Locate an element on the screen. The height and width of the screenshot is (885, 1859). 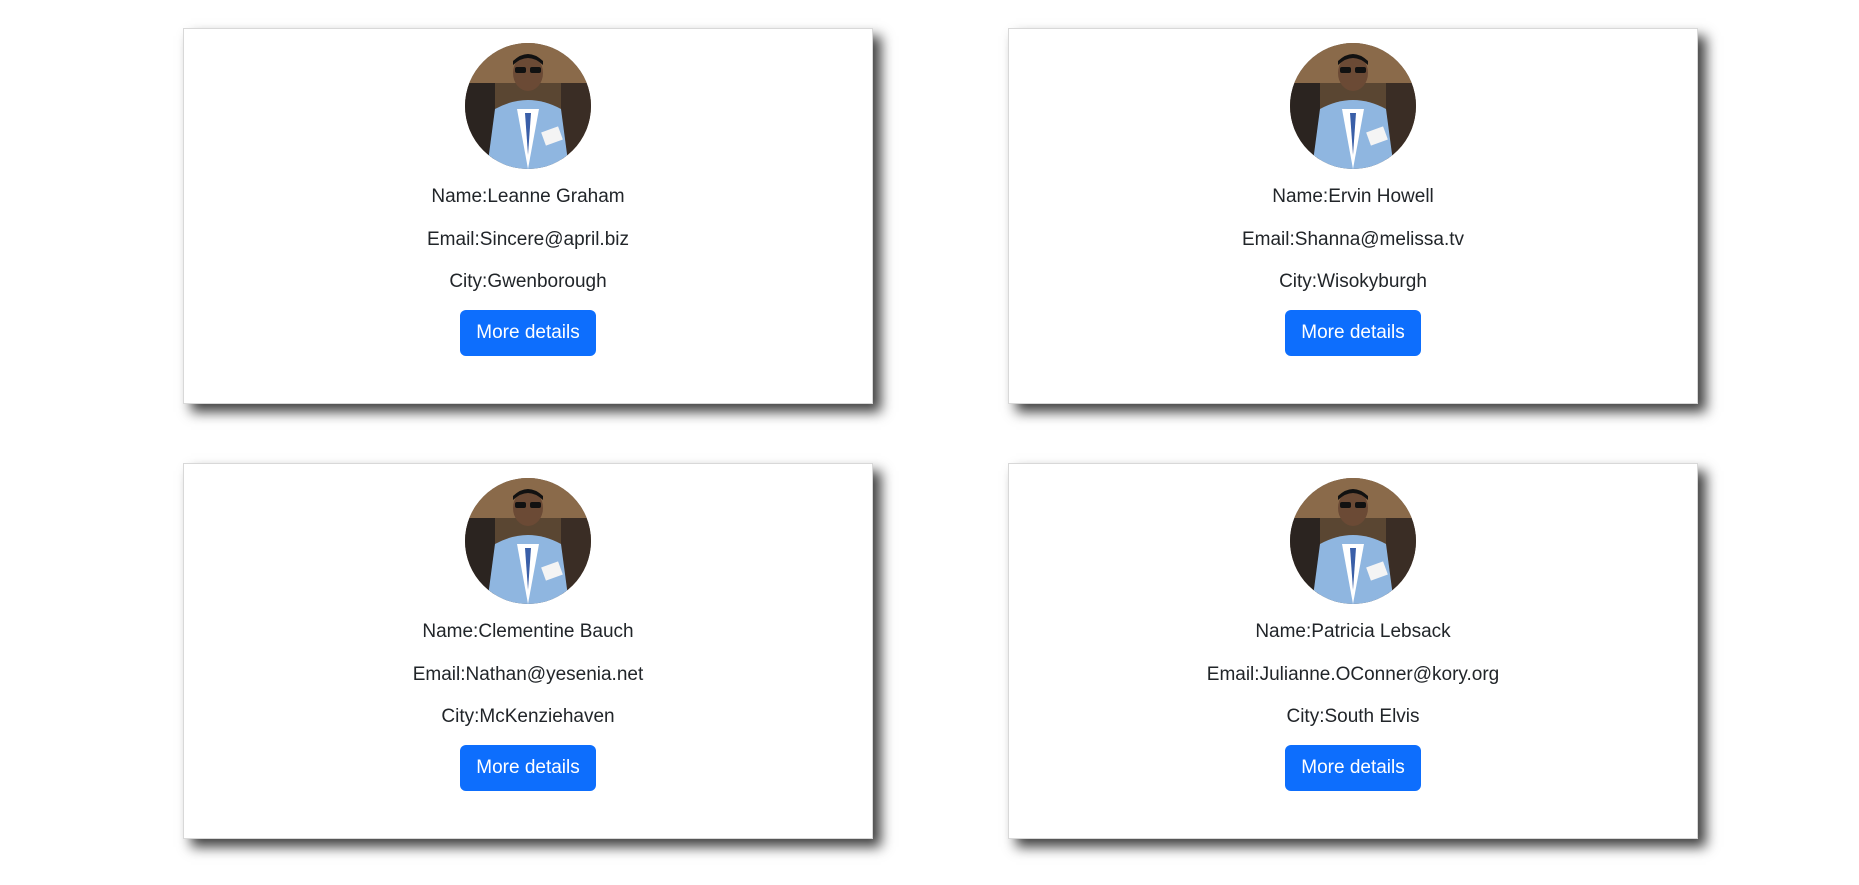
user-name: Name:Leanne Graham is located at coordinates (528, 196).